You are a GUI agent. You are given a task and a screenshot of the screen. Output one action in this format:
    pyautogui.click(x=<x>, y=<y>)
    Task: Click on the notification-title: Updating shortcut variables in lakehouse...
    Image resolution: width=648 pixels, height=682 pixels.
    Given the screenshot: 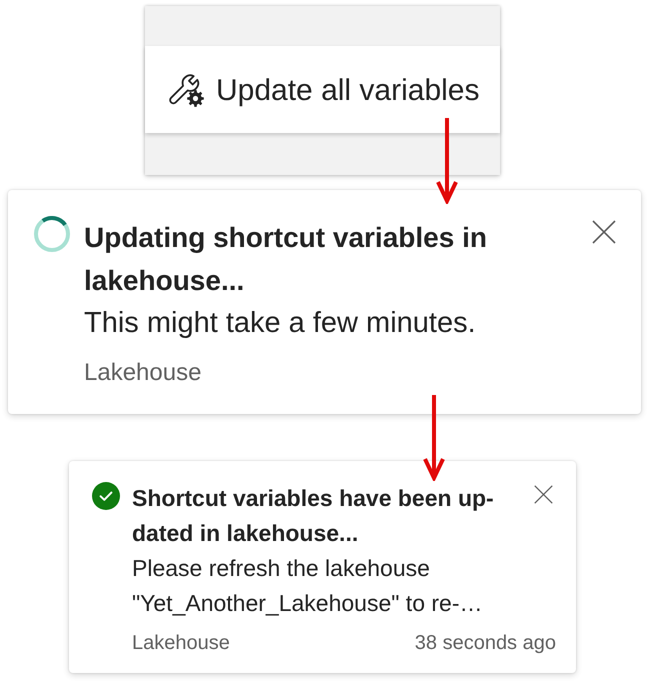 What is the action you would take?
    pyautogui.click(x=286, y=259)
    